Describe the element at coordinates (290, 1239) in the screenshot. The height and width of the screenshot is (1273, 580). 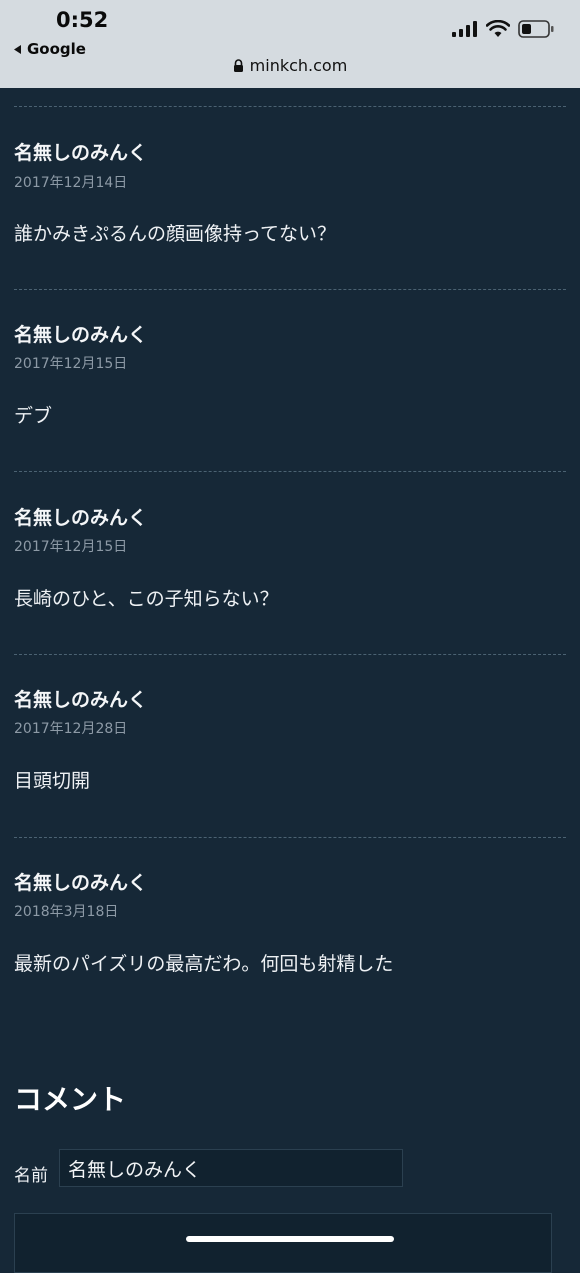
I see `home-indicator` at that location.